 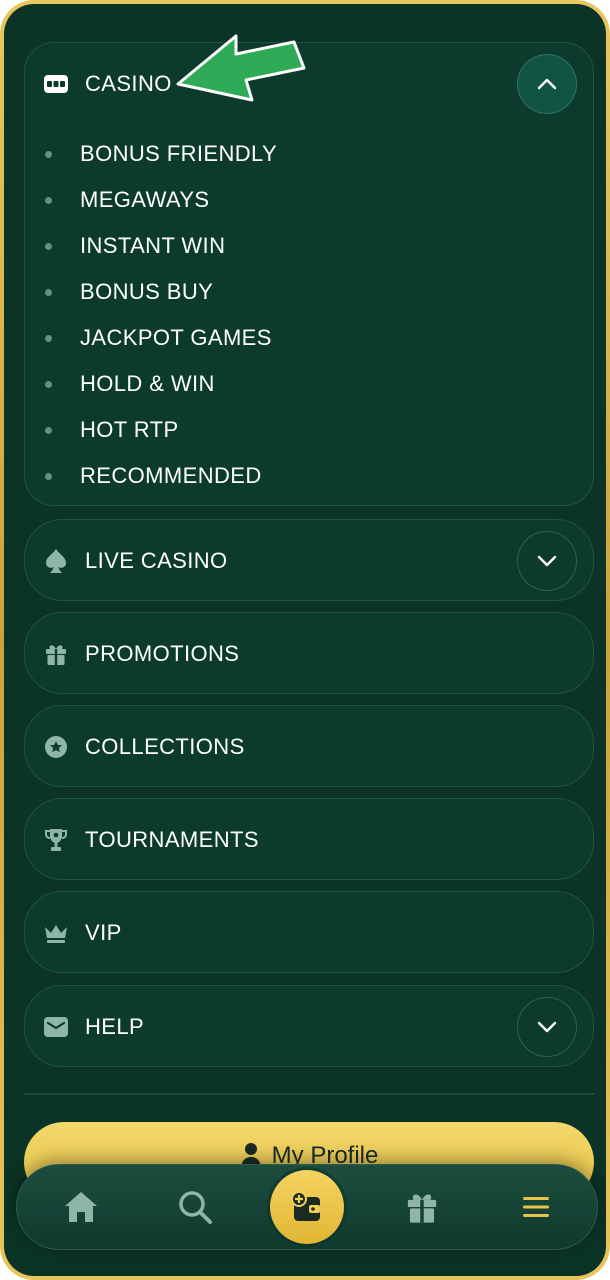 What do you see at coordinates (309, 84) in the screenshot?
I see `casino-header: CASINO` at bounding box center [309, 84].